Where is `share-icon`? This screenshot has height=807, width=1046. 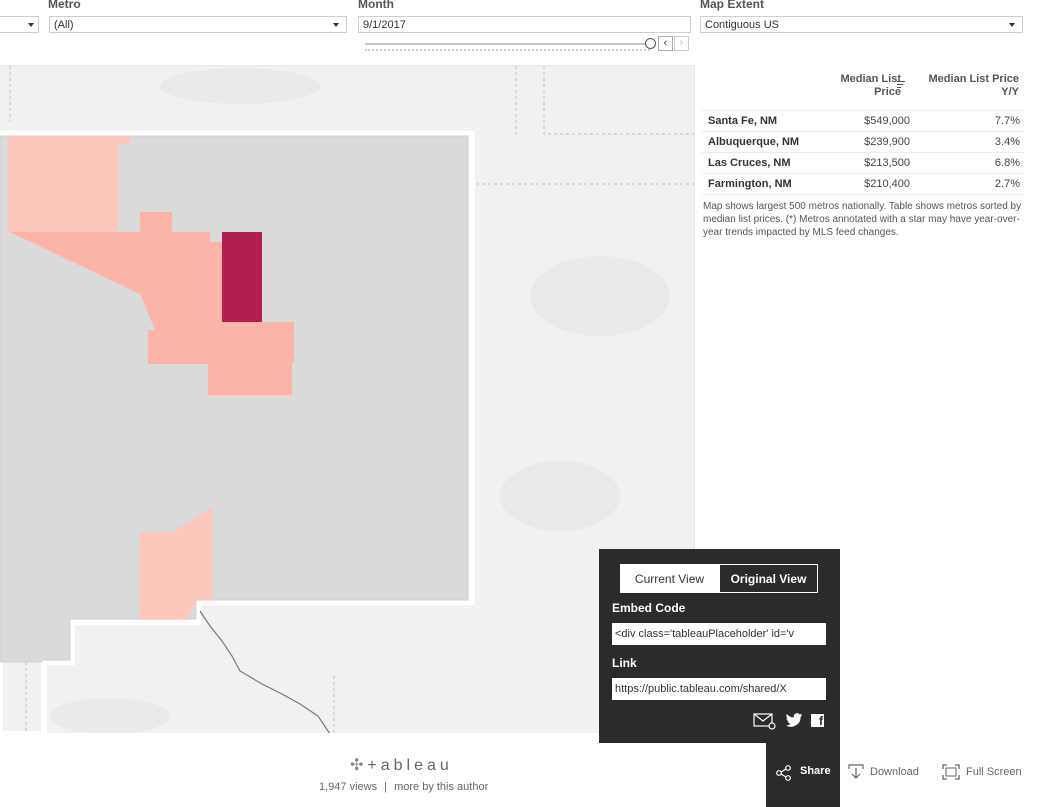
share-icon is located at coordinates (783, 773).